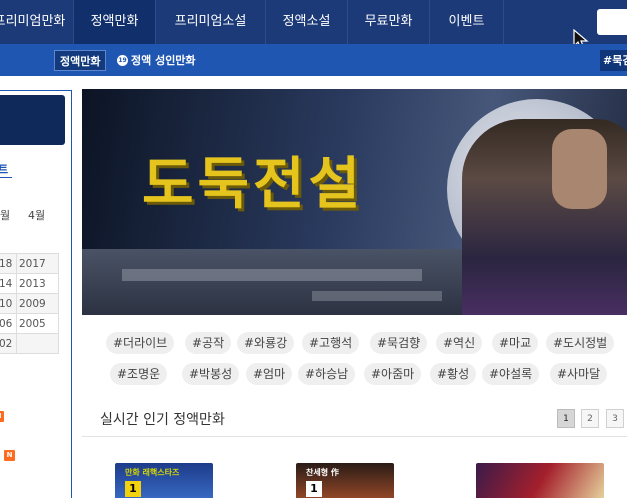  What do you see at coordinates (399, 343) in the screenshot?
I see `hashtag: #묵검향` at bounding box center [399, 343].